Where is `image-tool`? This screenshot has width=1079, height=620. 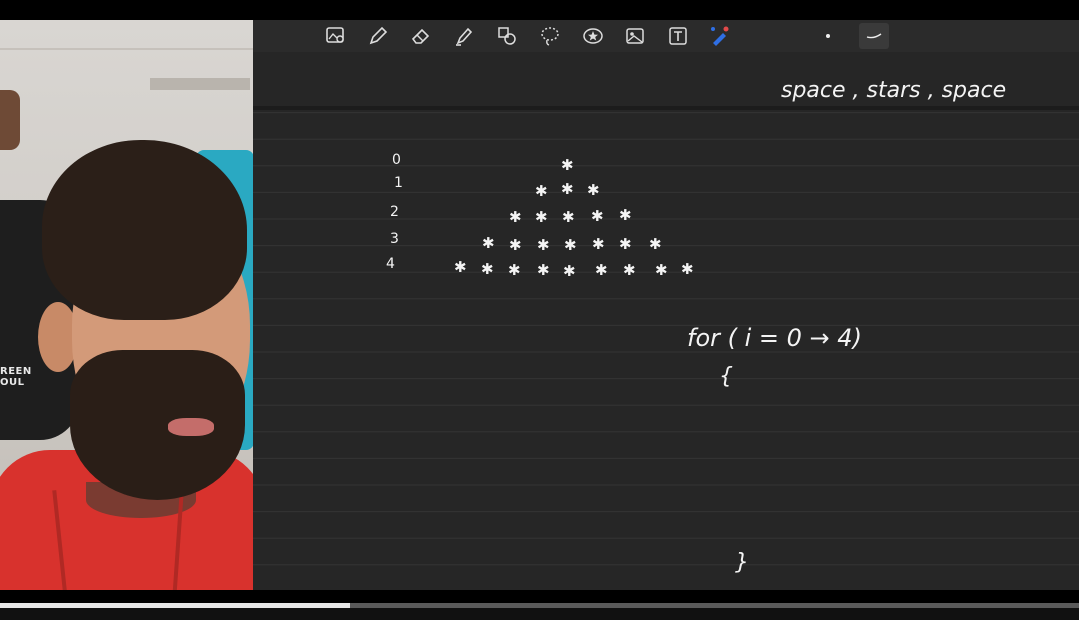 image-tool is located at coordinates (635, 36).